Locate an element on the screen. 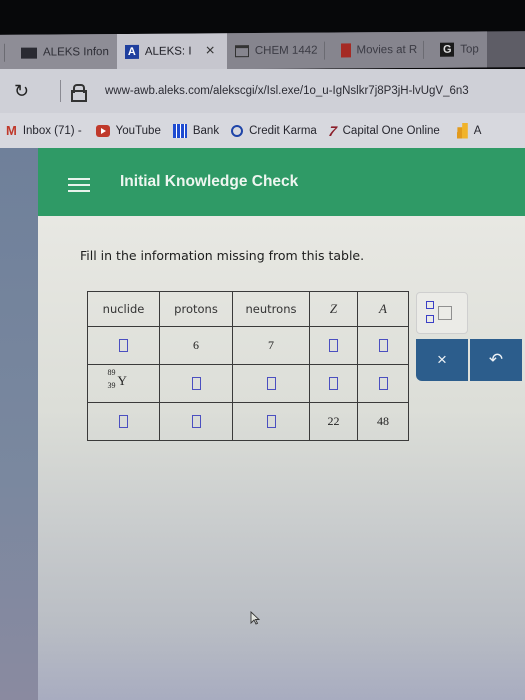  bookmark-capital-one: 7 Capital One Online is located at coordinates (382, 130).